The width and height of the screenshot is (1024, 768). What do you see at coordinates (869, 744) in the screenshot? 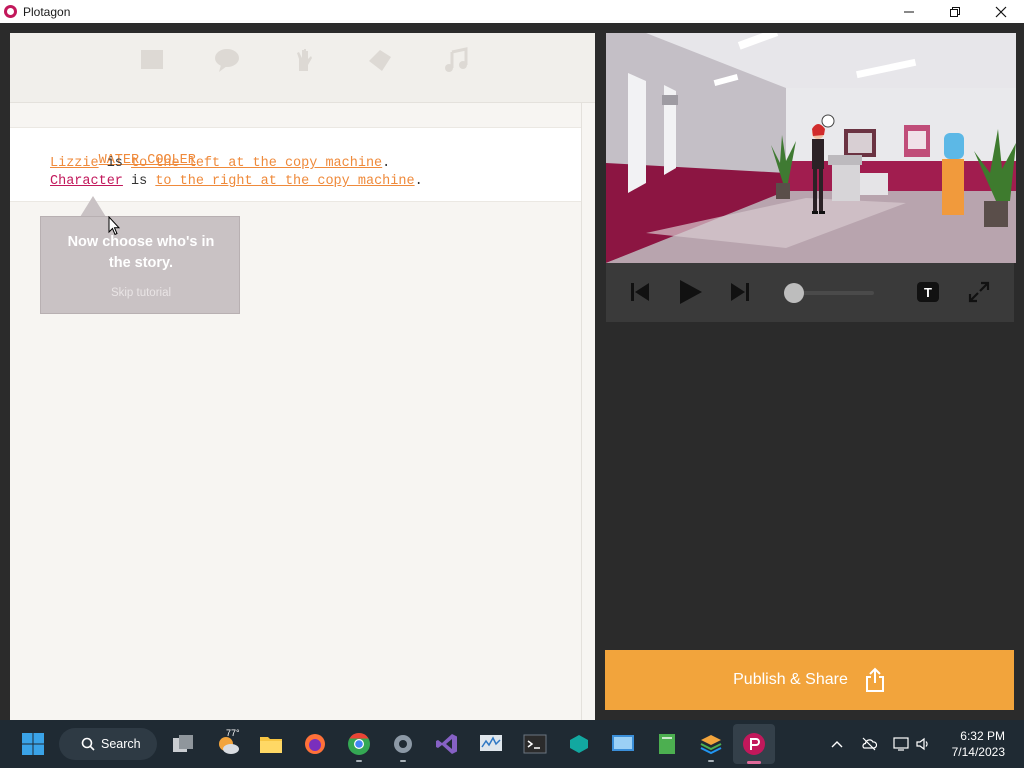
I see `onedrive-offline-icon` at bounding box center [869, 744].